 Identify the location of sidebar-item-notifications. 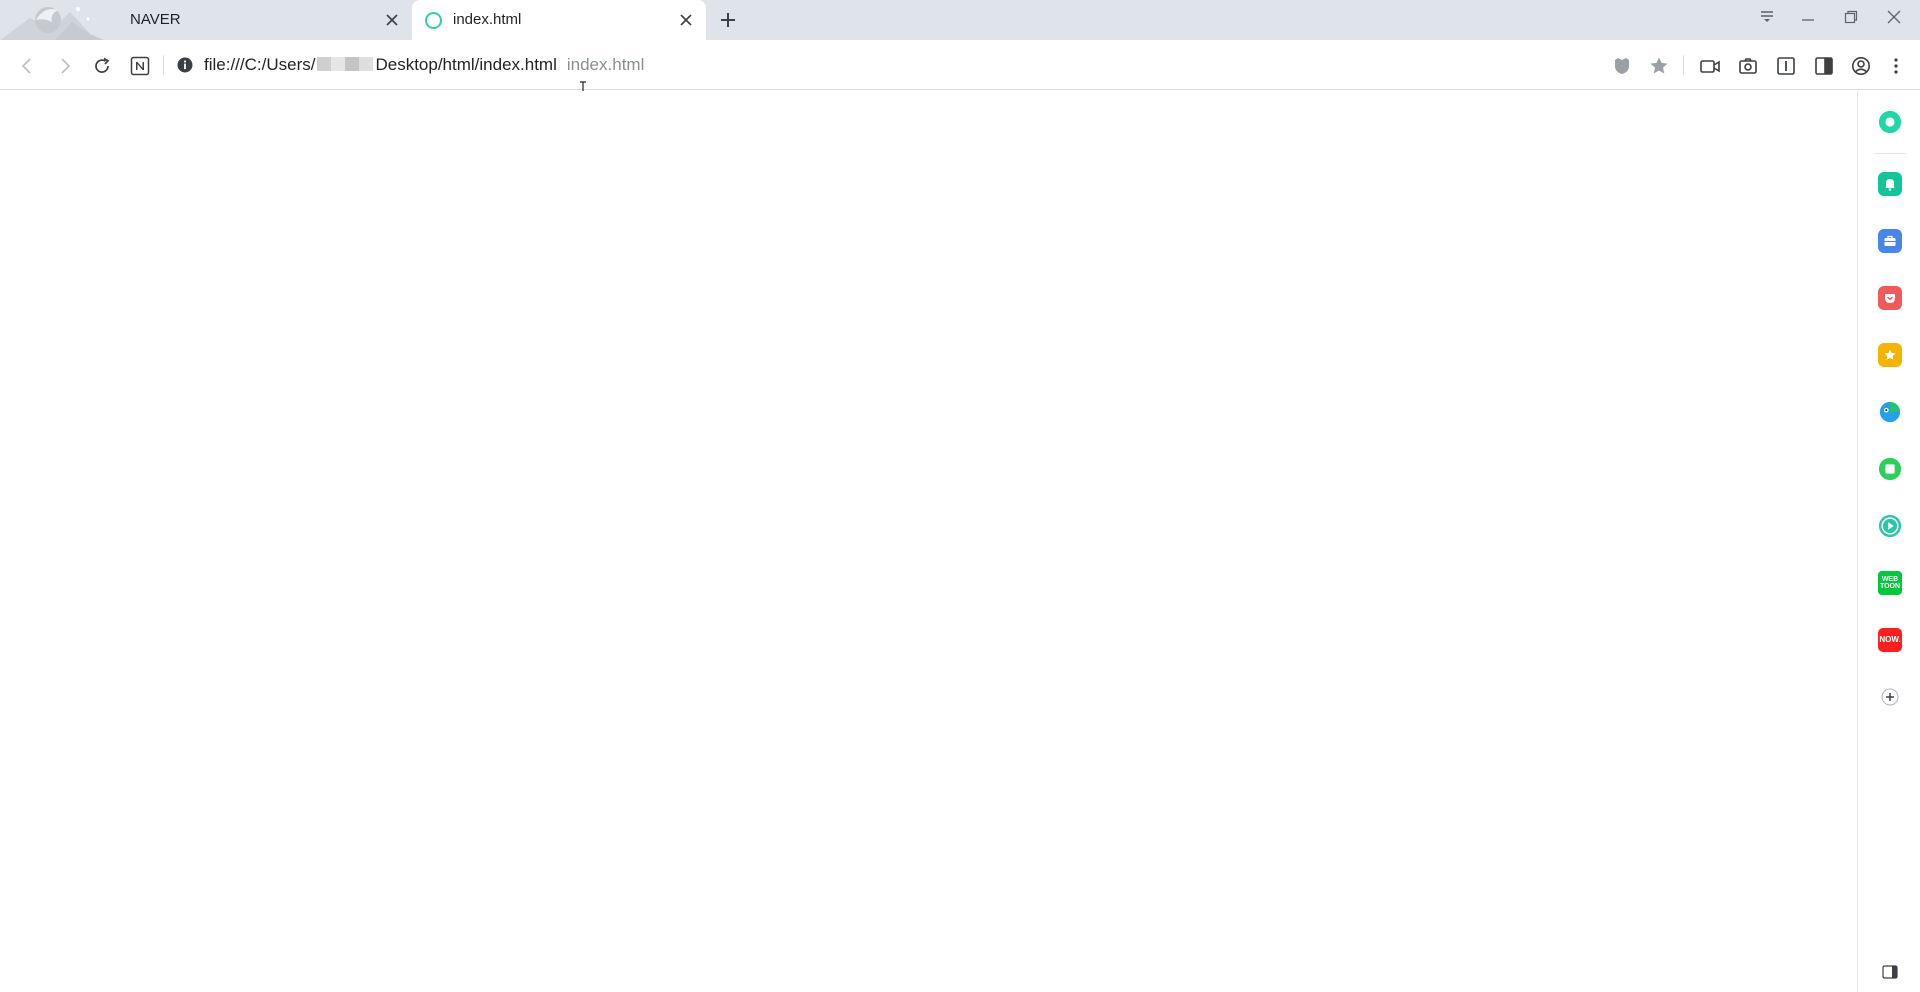
(1890, 184).